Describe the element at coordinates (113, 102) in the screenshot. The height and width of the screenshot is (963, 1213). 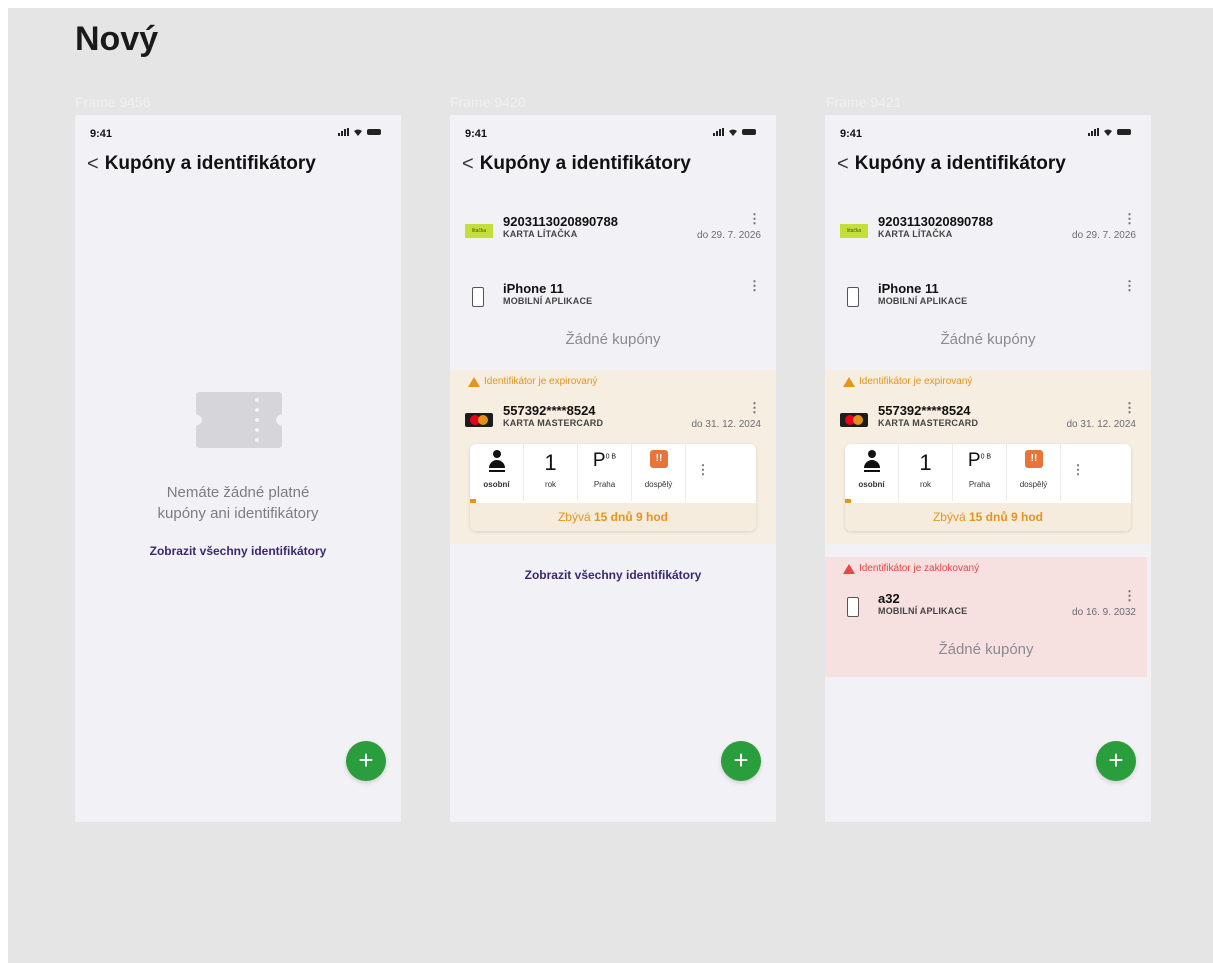
I see `frame-label-1: Frame 9456` at that location.